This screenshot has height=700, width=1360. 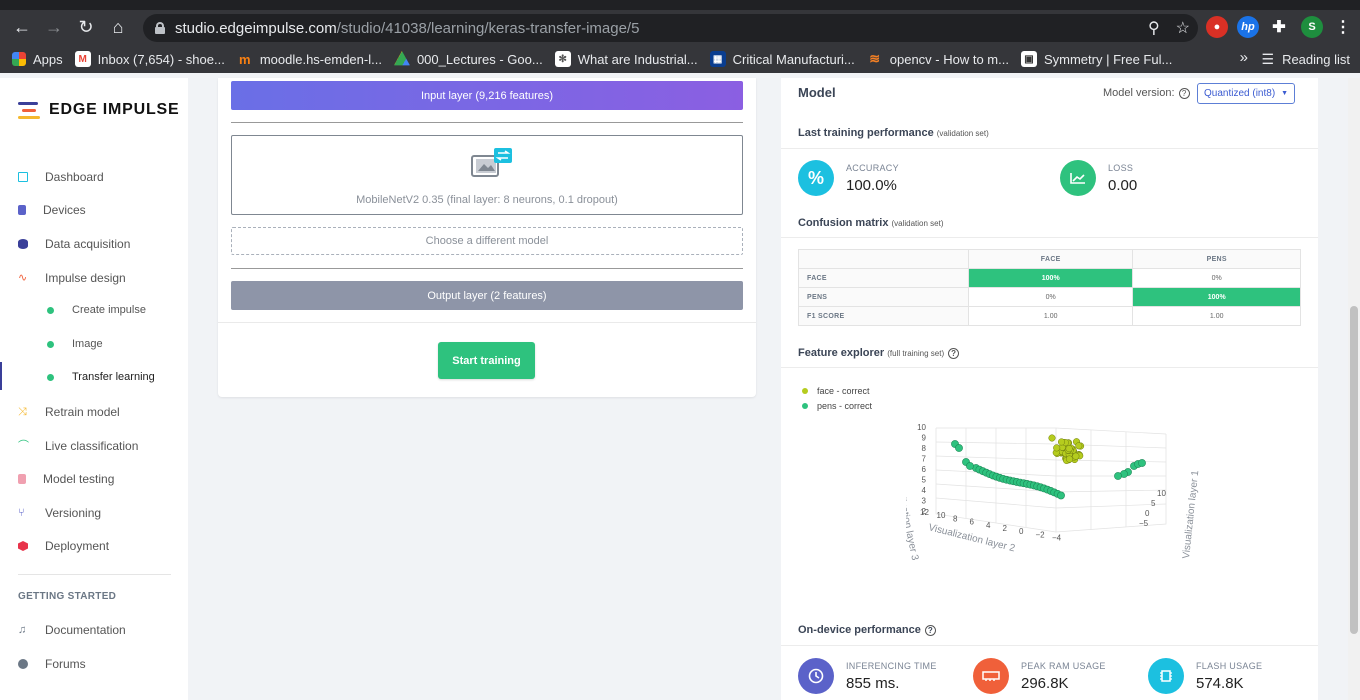 What do you see at coordinates (74, 177) in the screenshot?
I see `sidebar-item-label: Dashboard` at bounding box center [74, 177].